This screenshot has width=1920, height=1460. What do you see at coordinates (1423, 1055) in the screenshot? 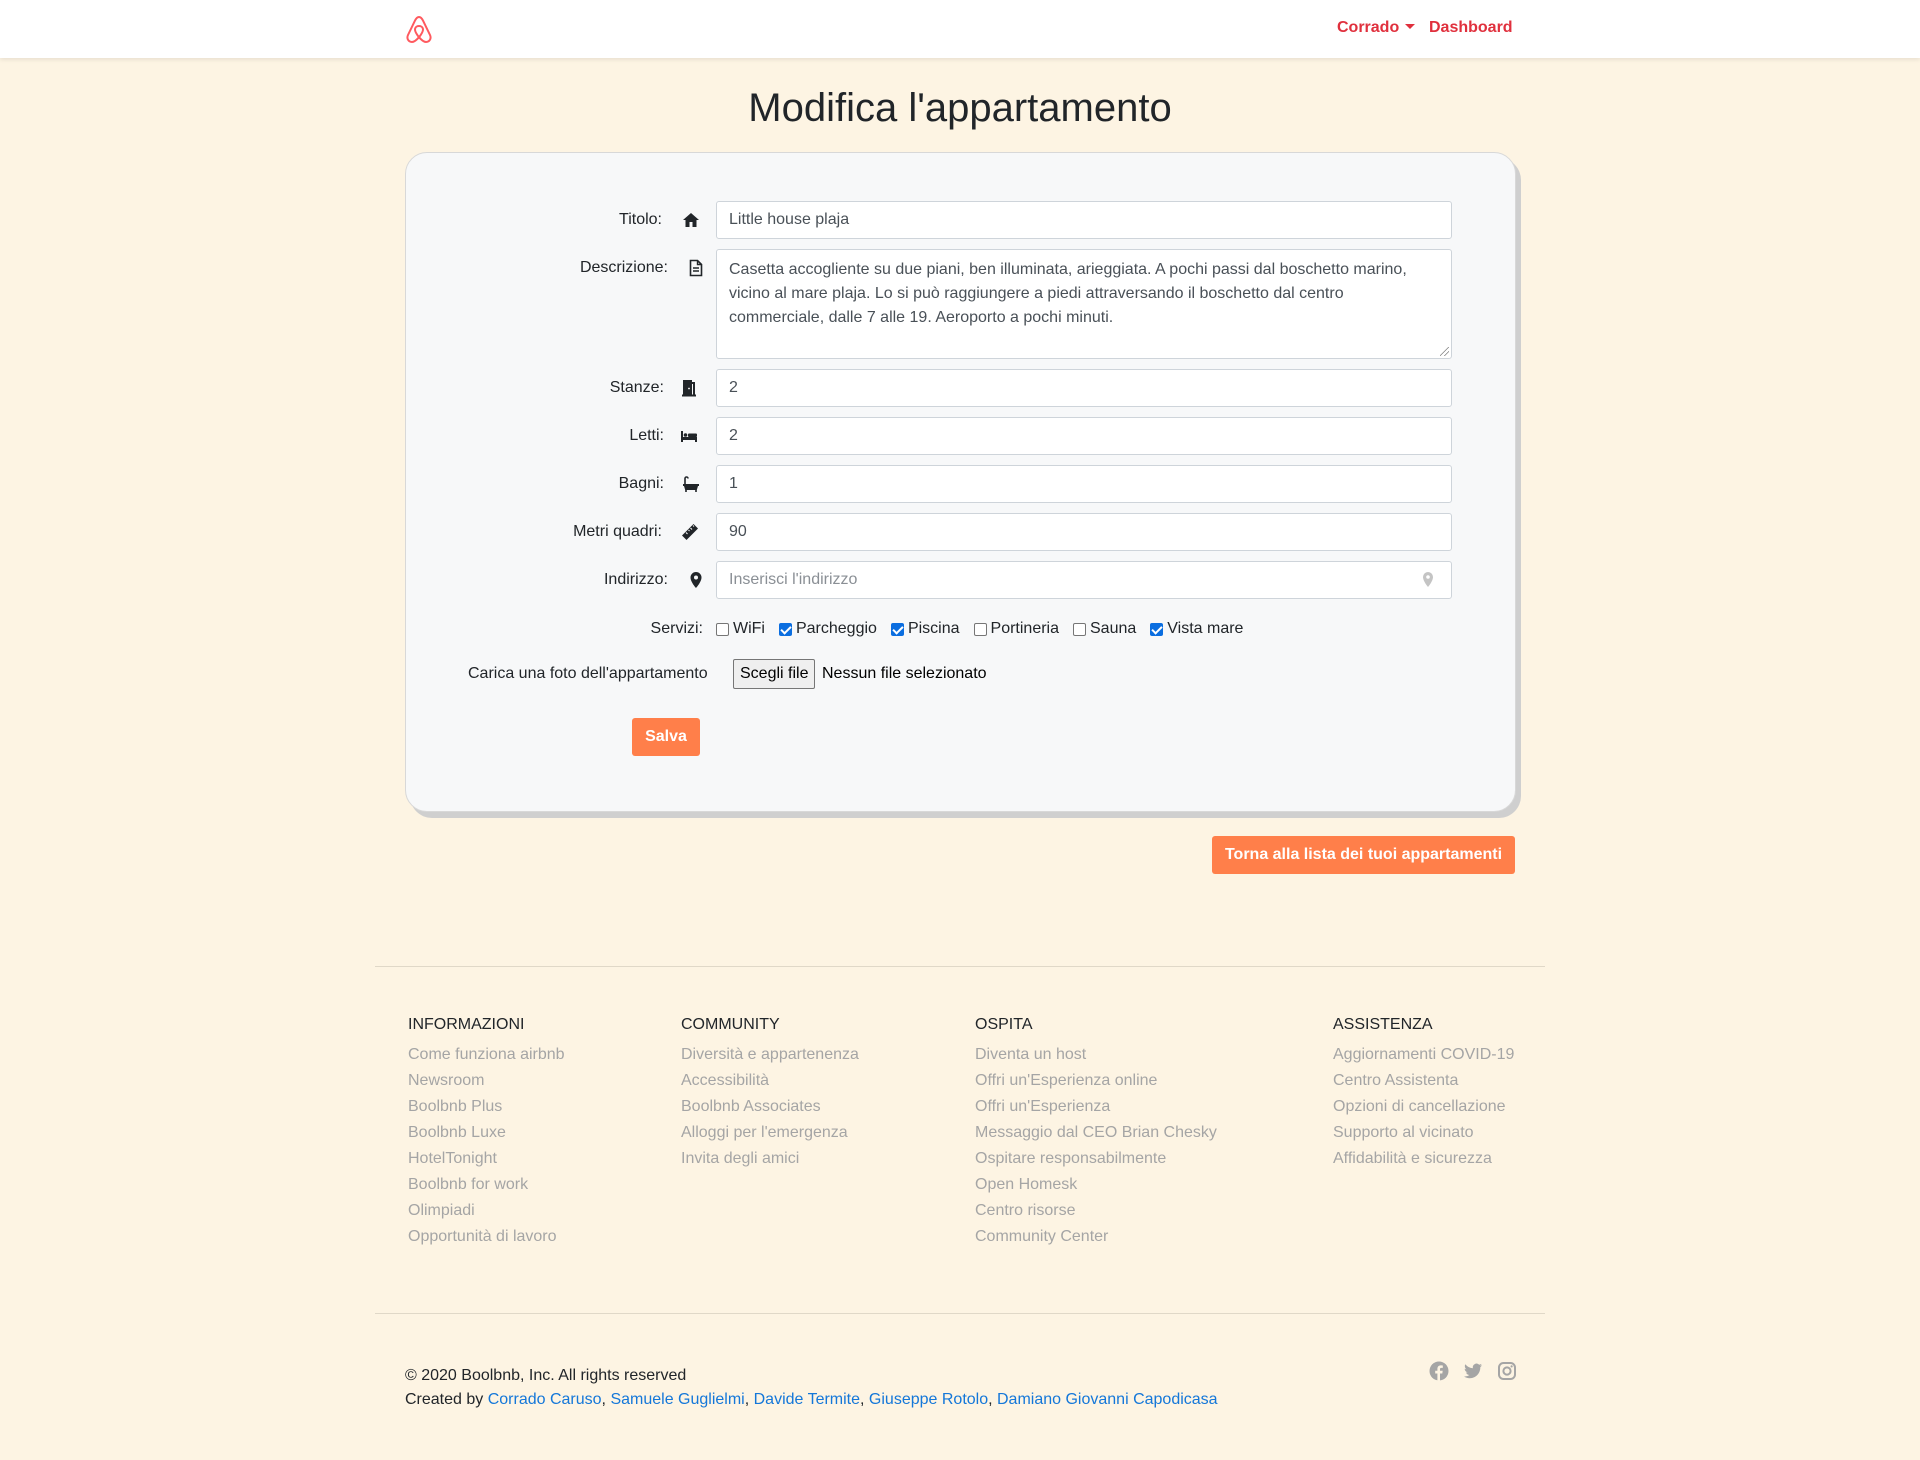
I see `footer-link: Aggiornamenti COVID-19` at bounding box center [1423, 1055].